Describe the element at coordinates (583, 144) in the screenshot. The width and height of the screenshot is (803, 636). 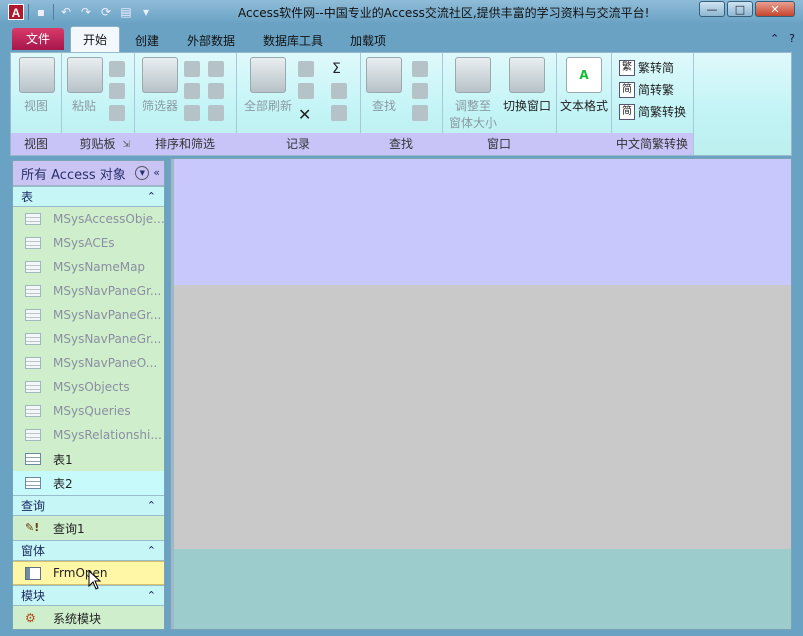
I see `group-text-format-label` at that location.